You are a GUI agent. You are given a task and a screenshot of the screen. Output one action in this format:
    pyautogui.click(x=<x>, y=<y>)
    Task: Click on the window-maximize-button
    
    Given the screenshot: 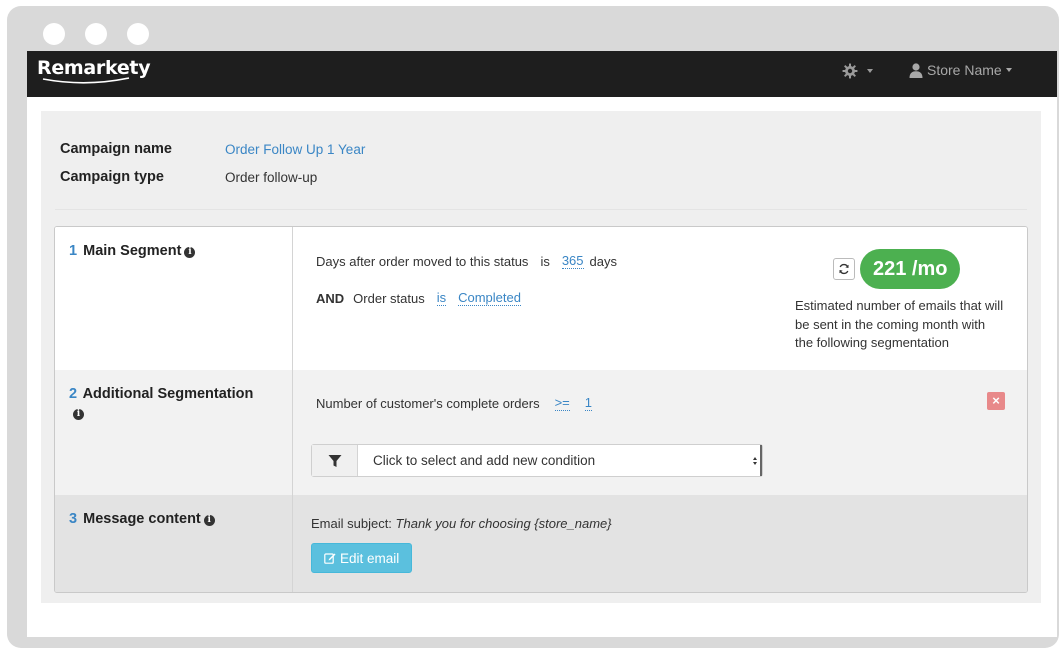 What is the action you would take?
    pyautogui.click(x=138, y=34)
    